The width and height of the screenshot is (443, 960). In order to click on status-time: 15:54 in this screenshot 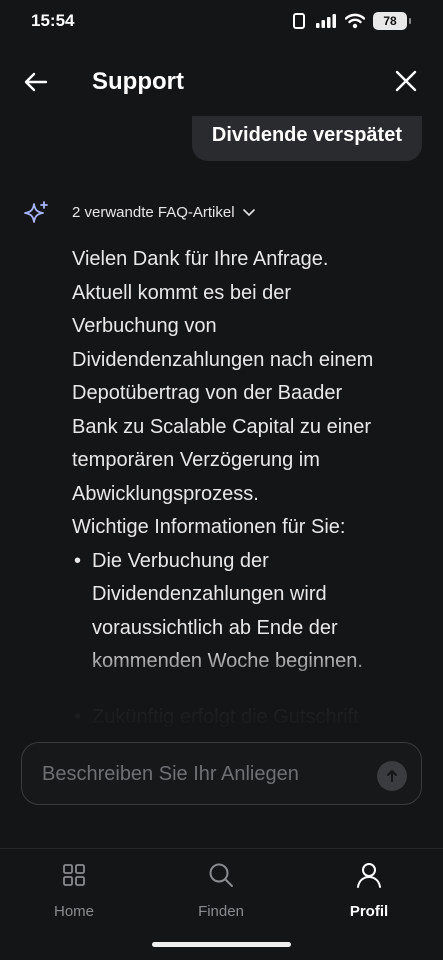, I will do `click(53, 20)`.